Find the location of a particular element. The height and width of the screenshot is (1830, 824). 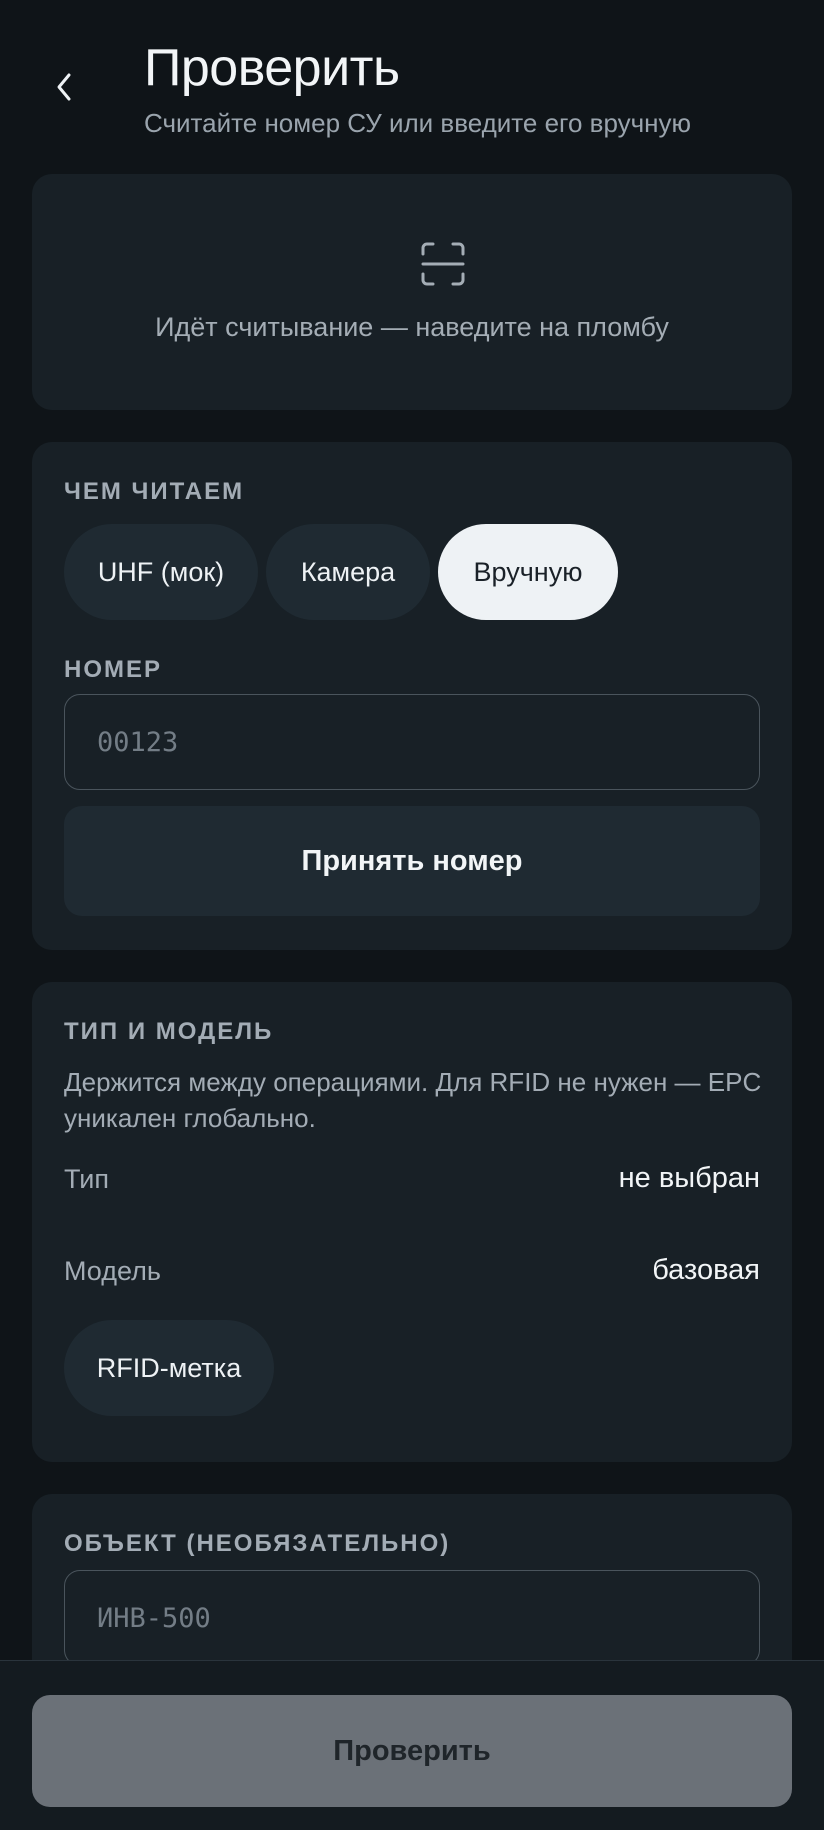

rfid-tag-chip: RFID-метка is located at coordinates (169, 1368).